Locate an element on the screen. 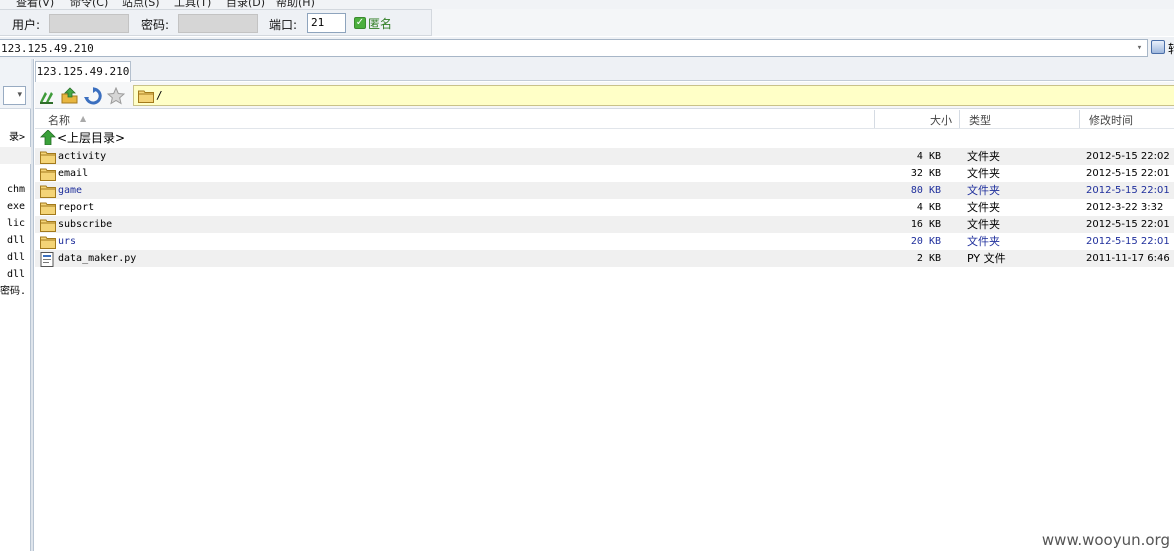 The height and width of the screenshot is (551, 1174). local-row: 录> is located at coordinates (15, 137).